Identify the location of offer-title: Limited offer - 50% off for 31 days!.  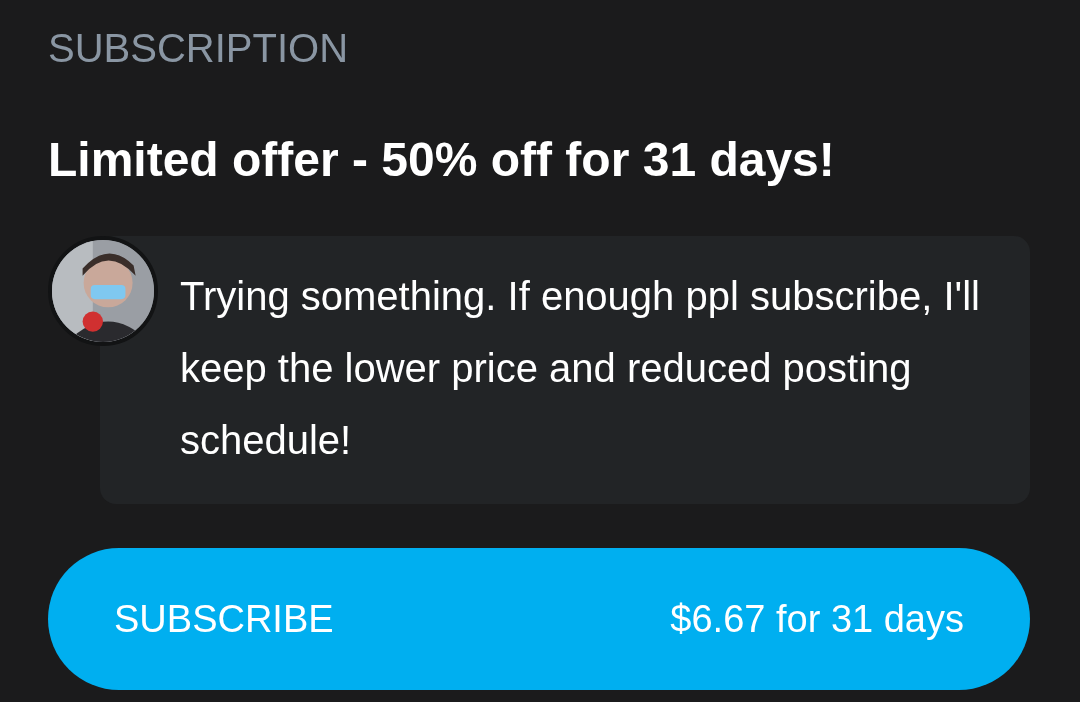
(441, 160).